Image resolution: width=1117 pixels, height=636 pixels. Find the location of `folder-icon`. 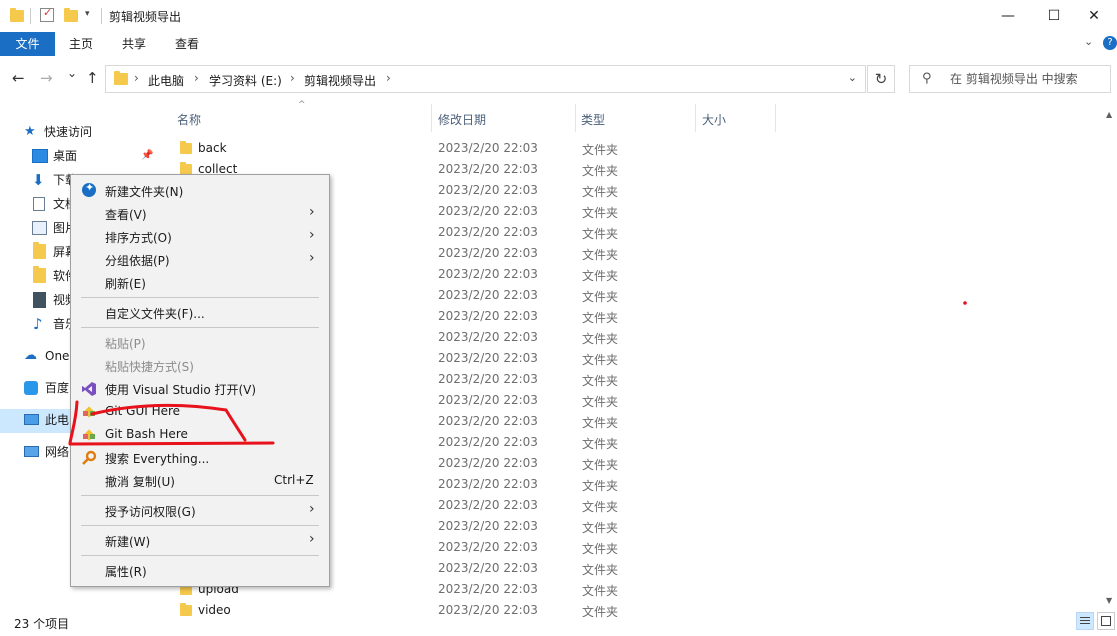

folder-icon is located at coordinates (17, 15).